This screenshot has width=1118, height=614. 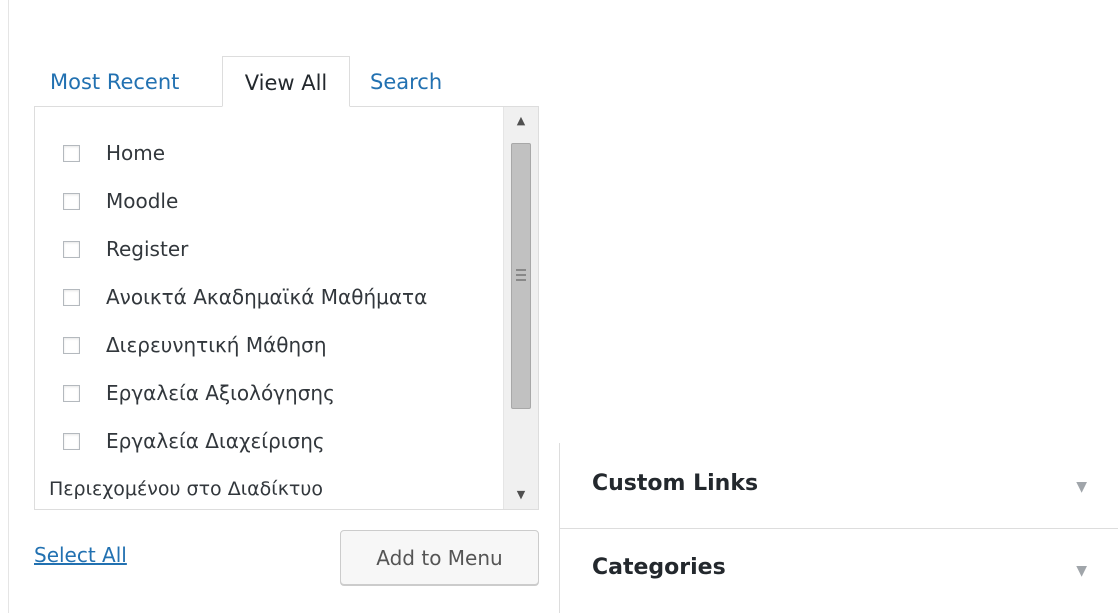 I want to click on scroll-up-arrow-icon: ▲, so click(x=521, y=121).